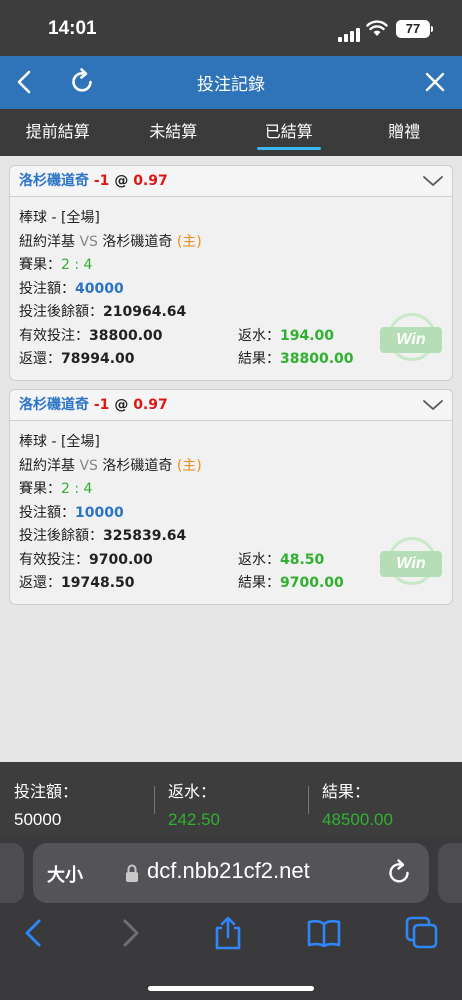 The height and width of the screenshot is (1000, 462). What do you see at coordinates (231, 85) in the screenshot?
I see `page-title: 投注記錄` at bounding box center [231, 85].